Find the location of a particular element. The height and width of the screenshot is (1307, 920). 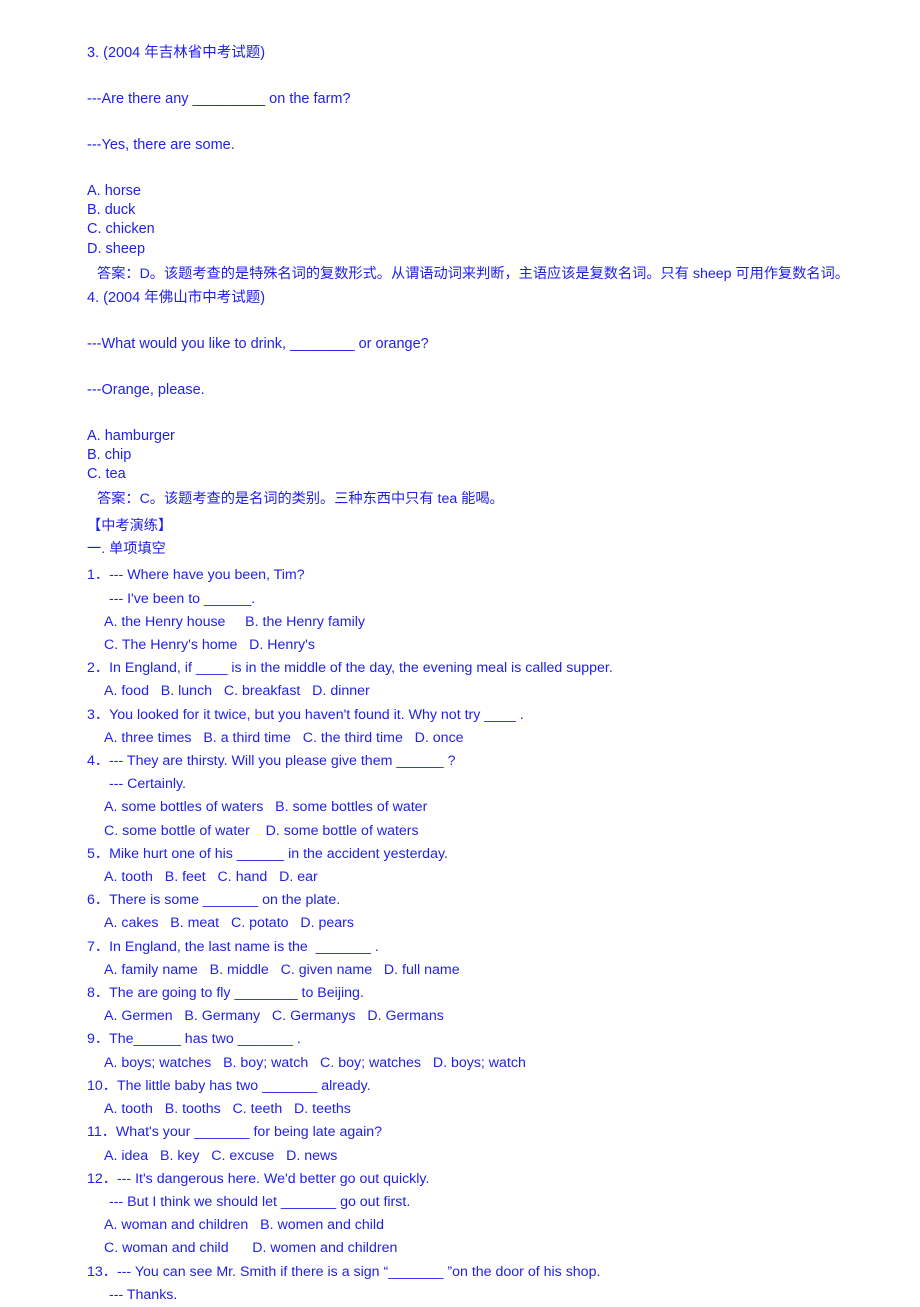

example-answer-line: ---Orange, please. is located at coordinates (146, 389).